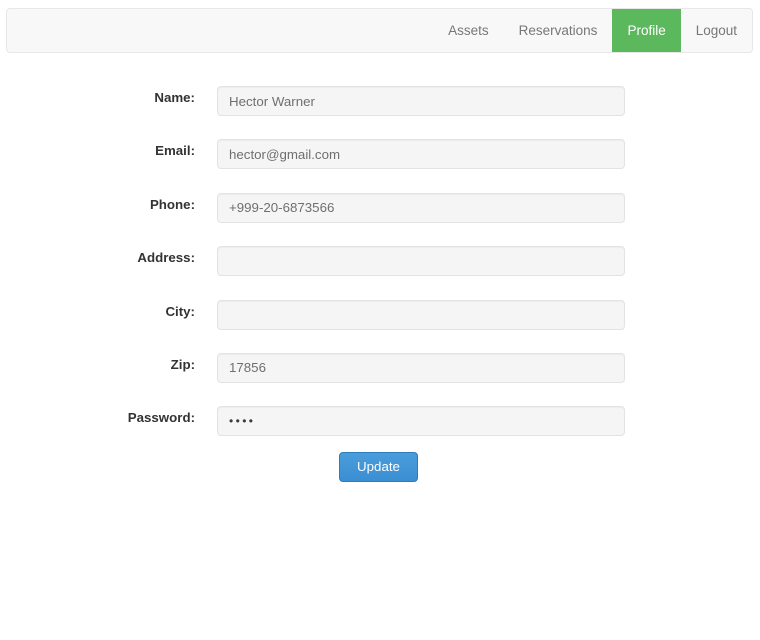 The image size is (760, 640). I want to click on nav-item-logout-label: Logout, so click(716, 30).